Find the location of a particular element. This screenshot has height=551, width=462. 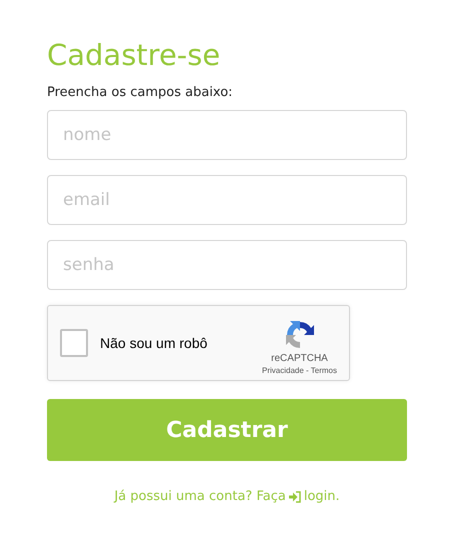

instructions-text: Preencha os campos abaixo: is located at coordinates (140, 92).